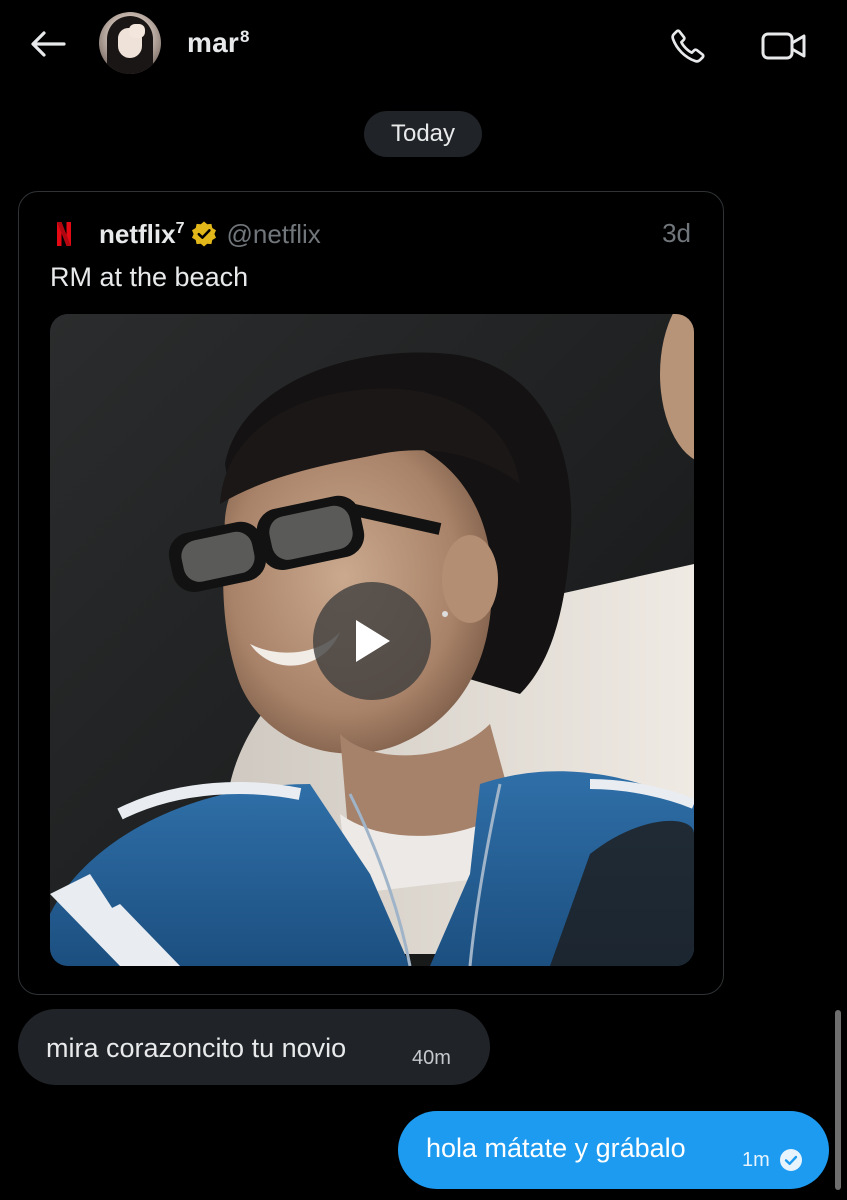 The height and width of the screenshot is (1200, 847). Describe the element at coordinates (244, 36) in the screenshot. I see `contact-name-superscript: 8` at that location.